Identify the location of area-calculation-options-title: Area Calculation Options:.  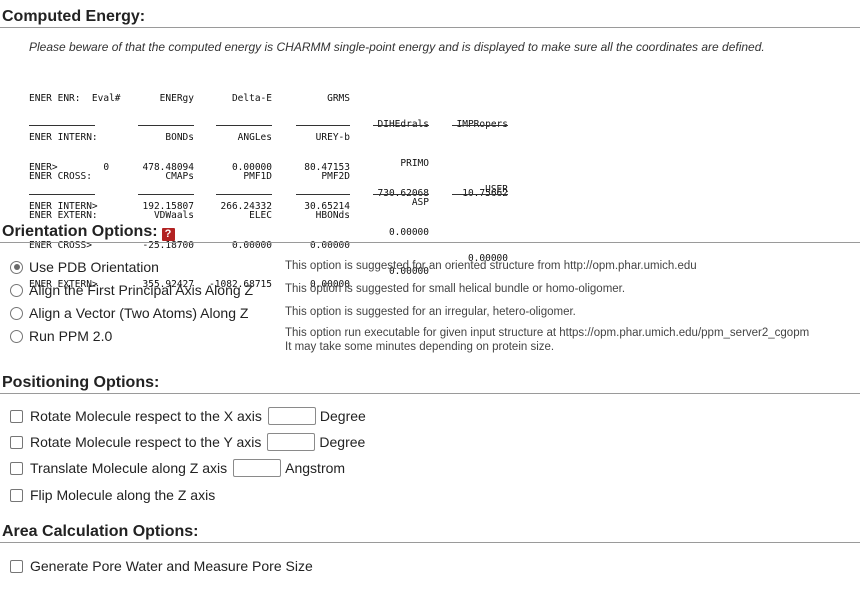
(100, 531).